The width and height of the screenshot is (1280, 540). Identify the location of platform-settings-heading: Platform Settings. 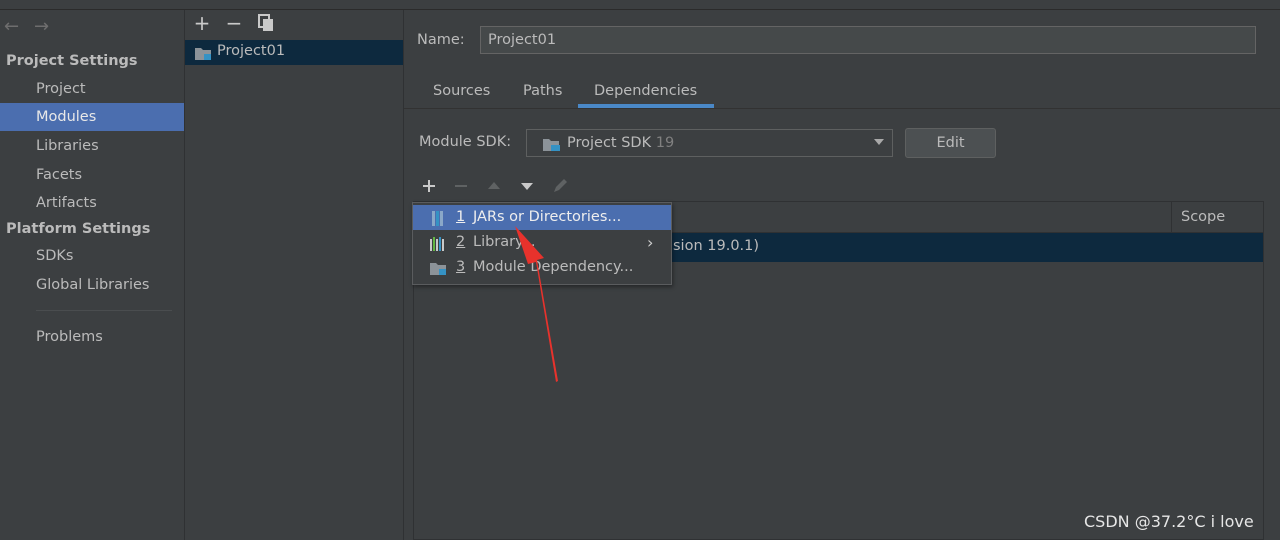
(78, 229).